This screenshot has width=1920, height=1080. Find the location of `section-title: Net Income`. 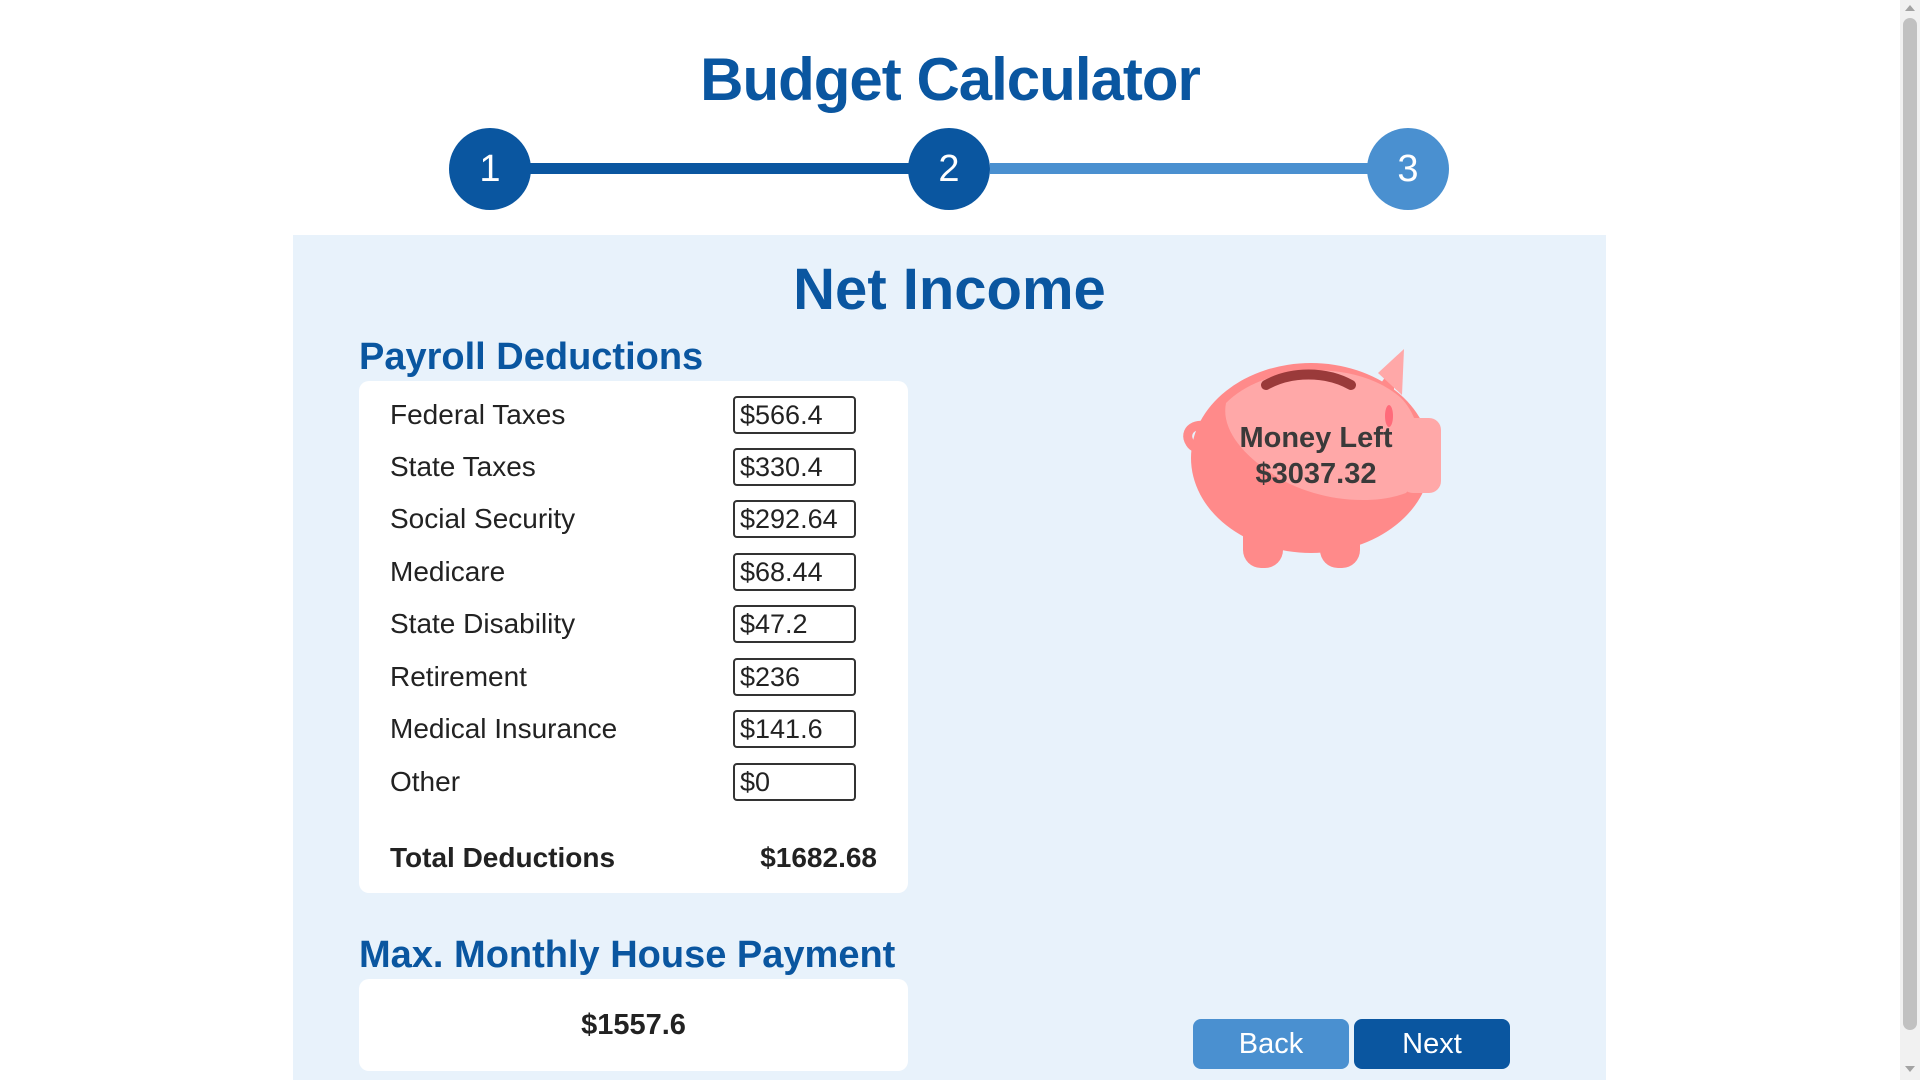

section-title: Net Income is located at coordinates (949, 289).